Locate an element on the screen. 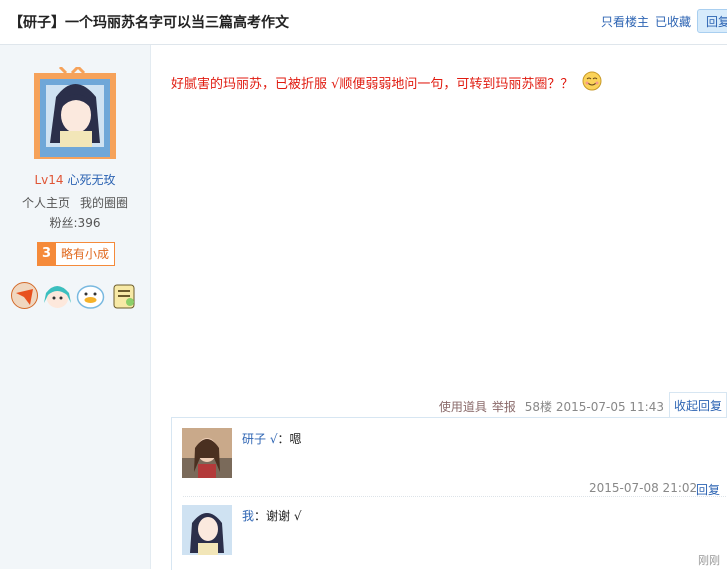  thread-title: 【研子】一个玛丽苏名字可以当三篇高考作文 is located at coordinates (149, 23).